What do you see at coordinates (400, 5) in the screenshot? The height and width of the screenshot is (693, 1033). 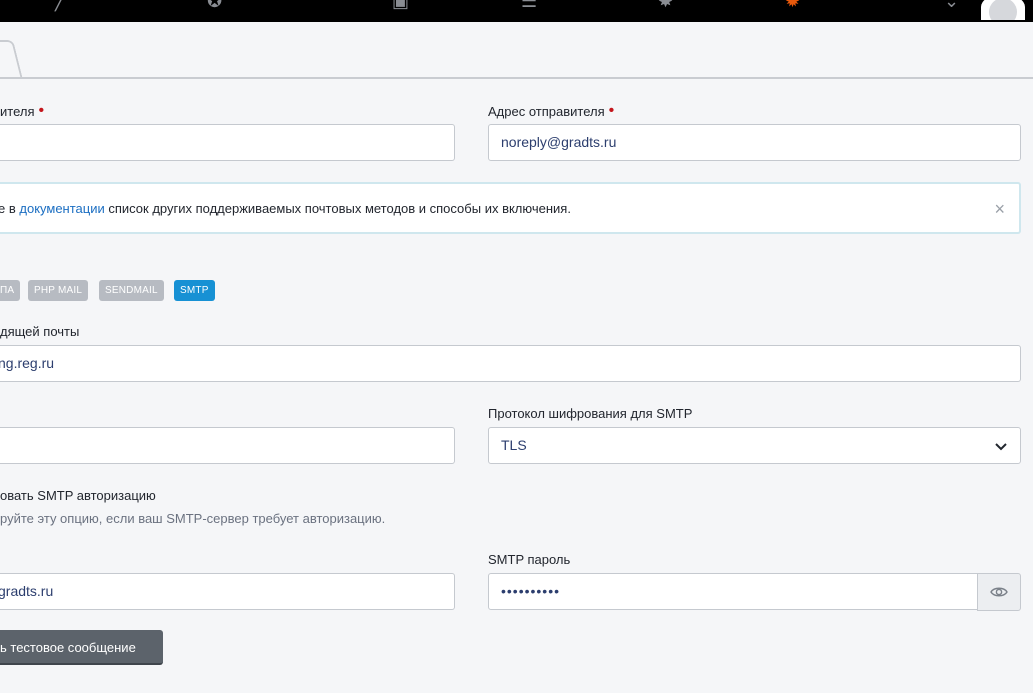 I see `calendar-icon: ▣` at bounding box center [400, 5].